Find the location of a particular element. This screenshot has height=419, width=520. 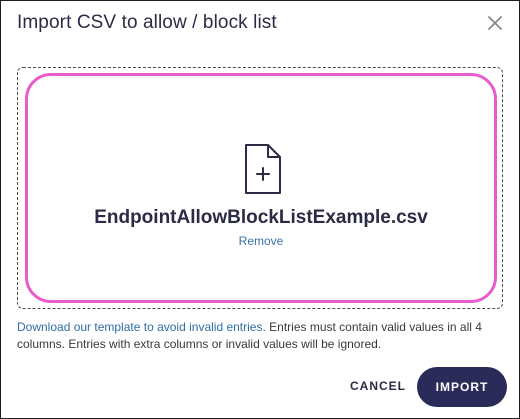

remove-file-link: Remove is located at coordinates (261, 241).